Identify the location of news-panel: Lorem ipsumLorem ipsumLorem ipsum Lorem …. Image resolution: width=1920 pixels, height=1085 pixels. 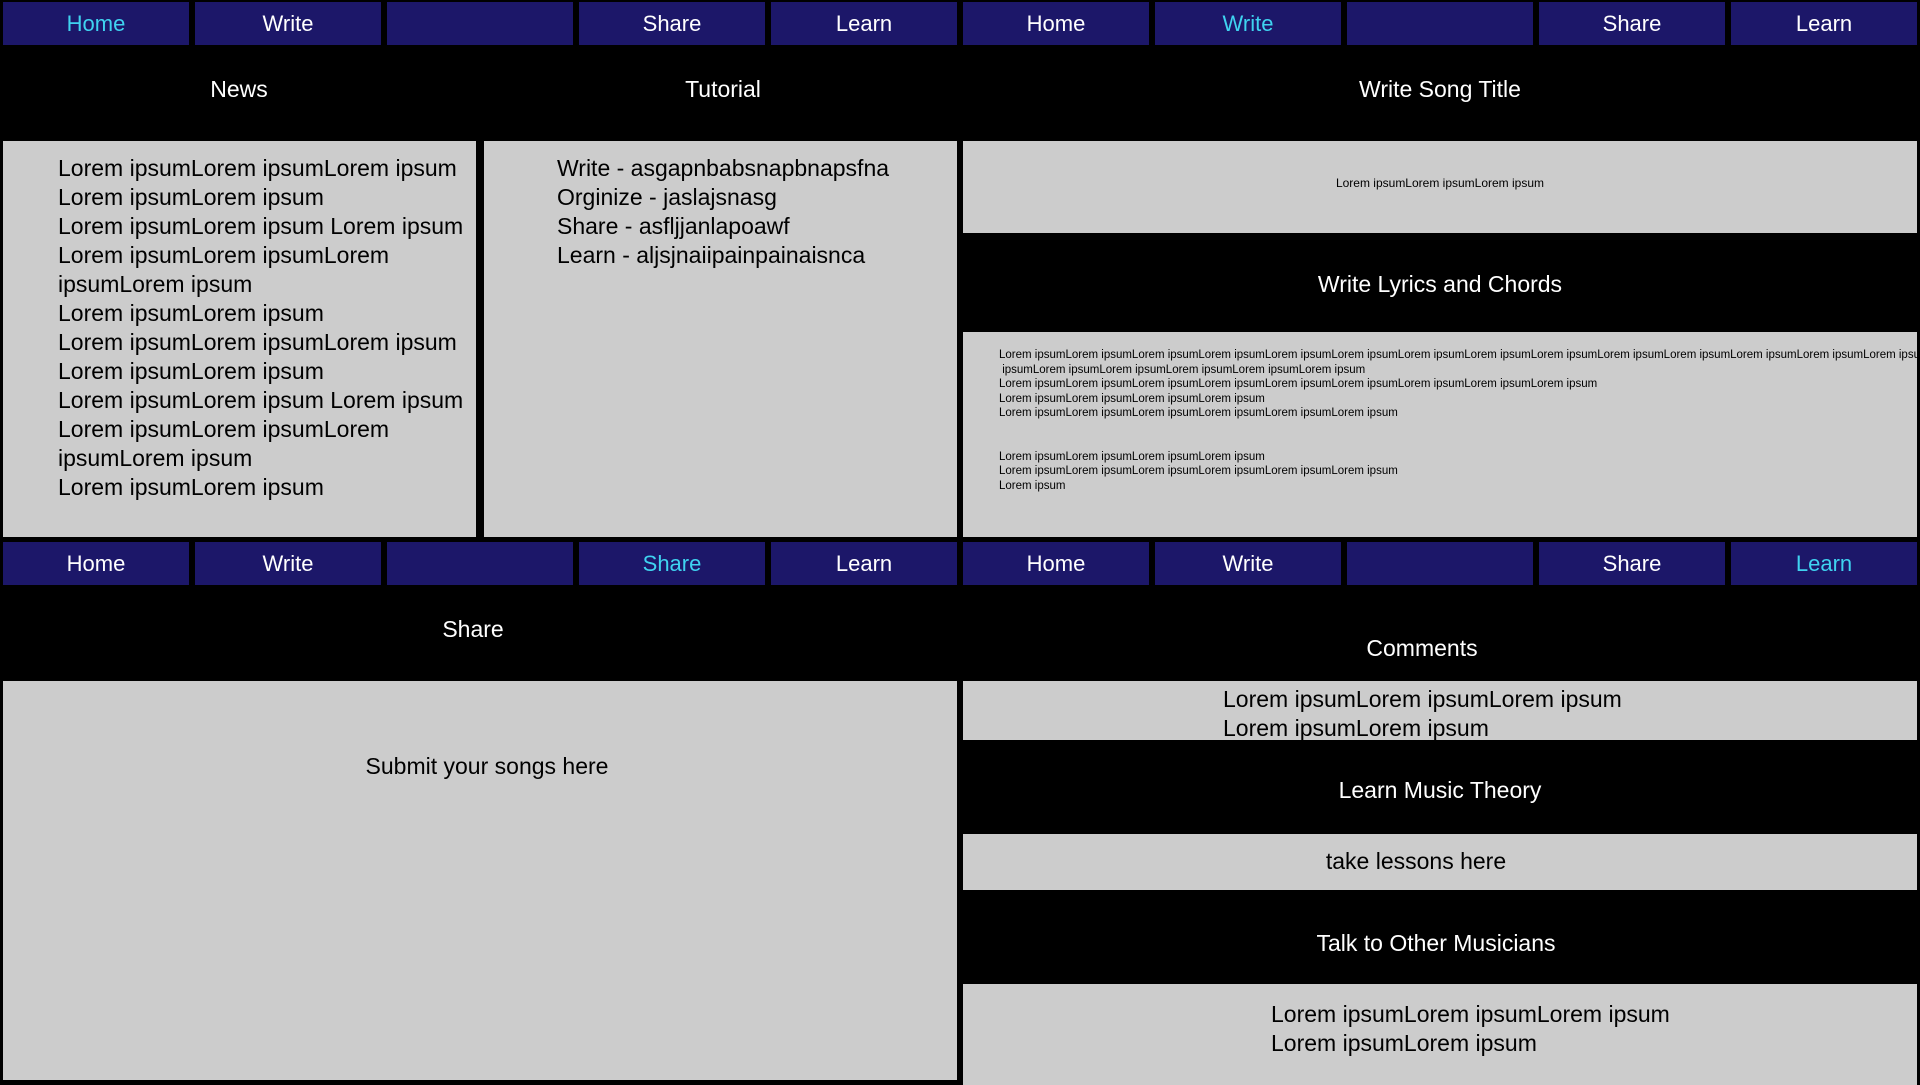
(239, 339).